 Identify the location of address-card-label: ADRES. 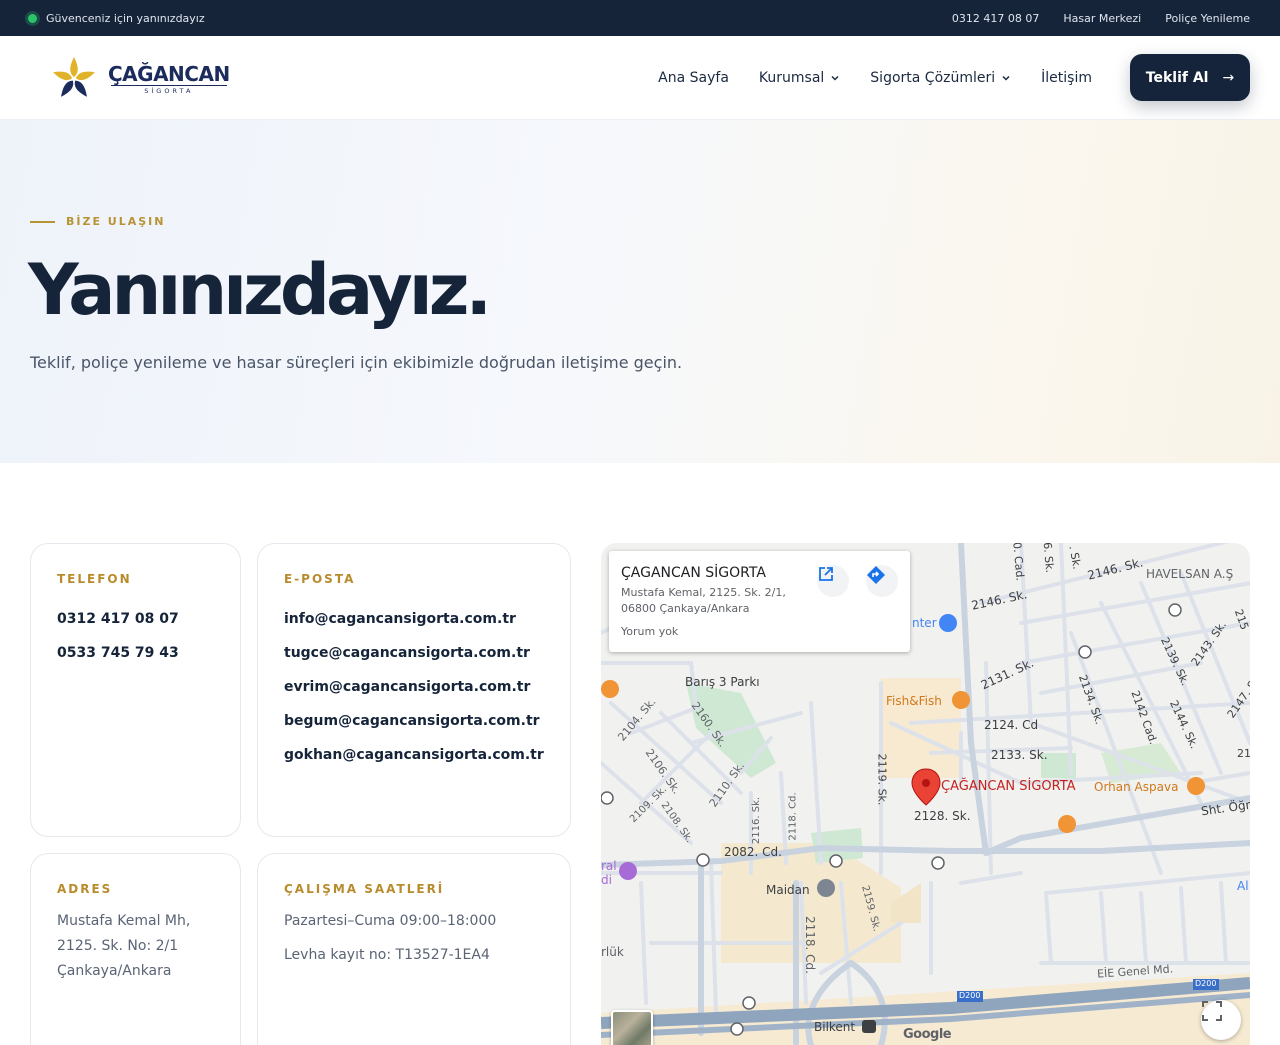
(85, 889).